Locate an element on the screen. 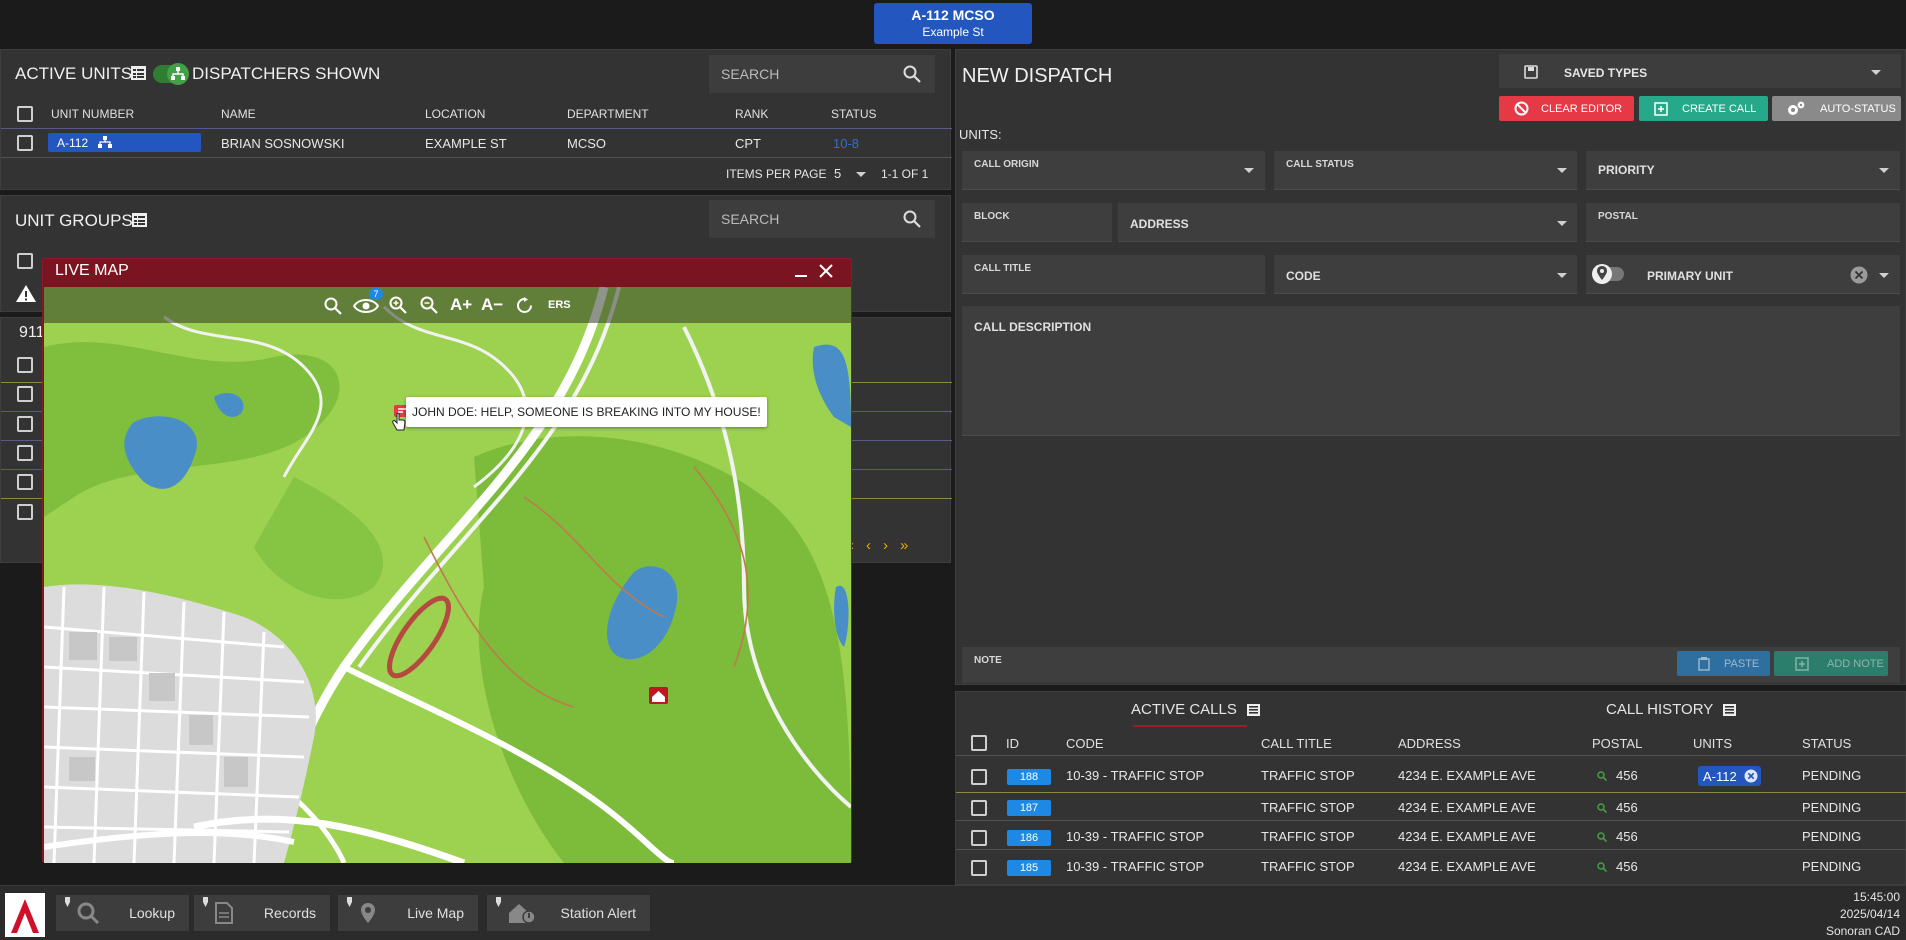  tab-call-history: CALL HISTORY is located at coordinates (1671, 709).